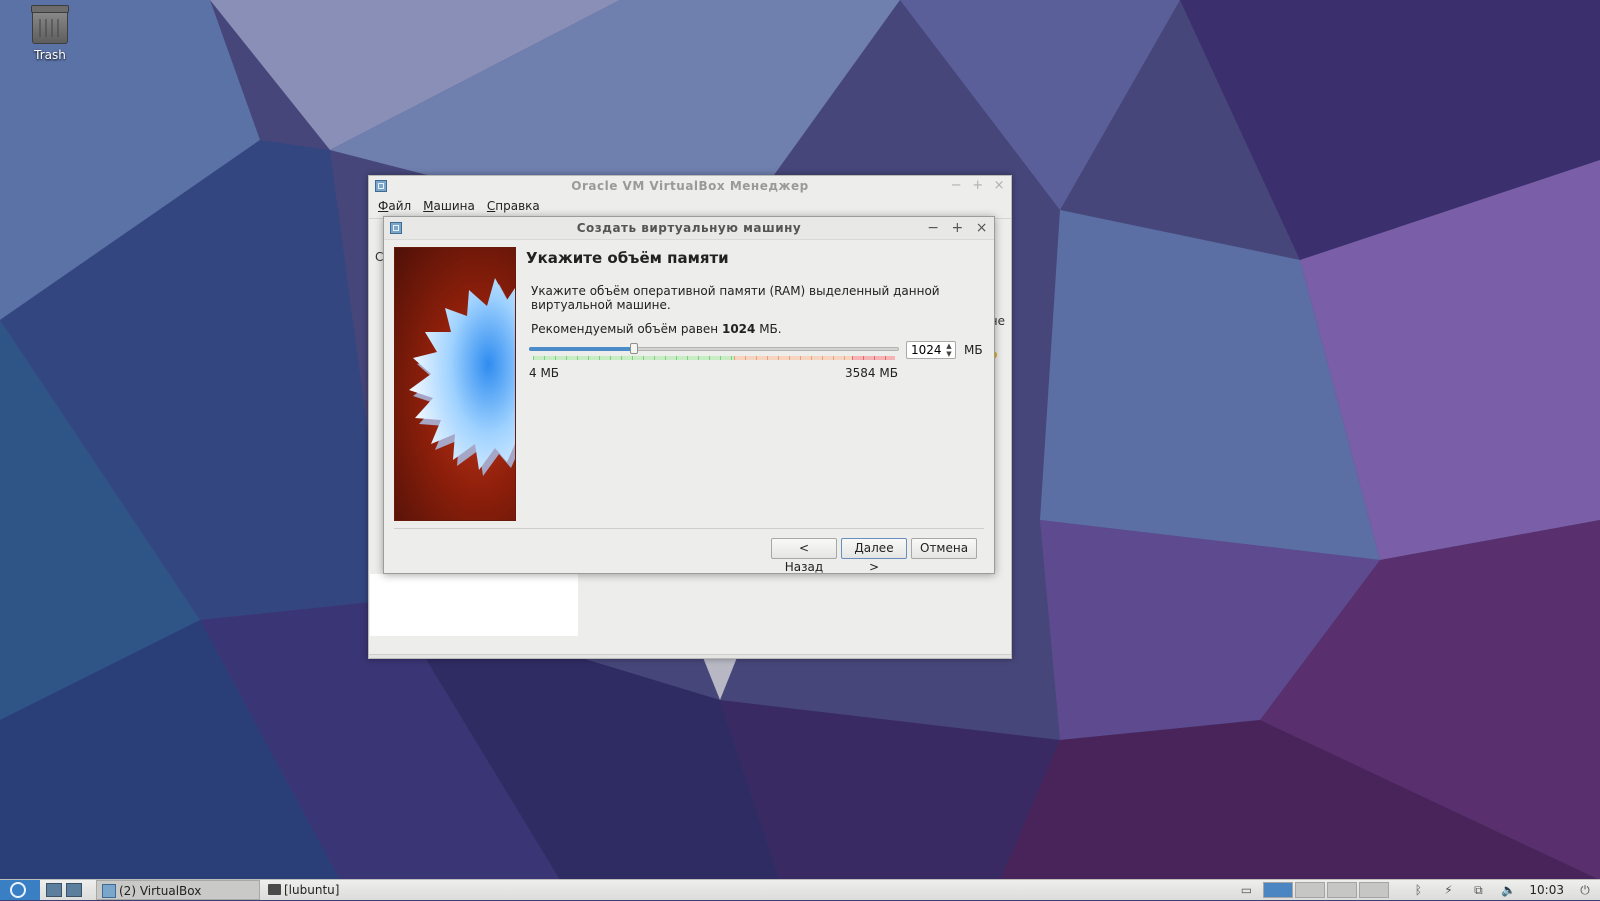 The width and height of the screenshot is (1600, 901). I want to click on menu-machine: Машина, so click(449, 206).